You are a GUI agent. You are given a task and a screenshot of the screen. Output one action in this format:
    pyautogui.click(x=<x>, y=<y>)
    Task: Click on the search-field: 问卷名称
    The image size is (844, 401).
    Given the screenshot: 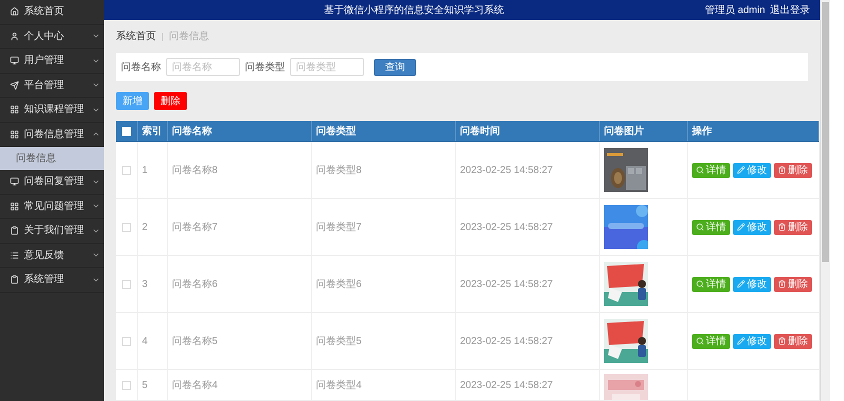 What is the action you would take?
    pyautogui.click(x=203, y=67)
    